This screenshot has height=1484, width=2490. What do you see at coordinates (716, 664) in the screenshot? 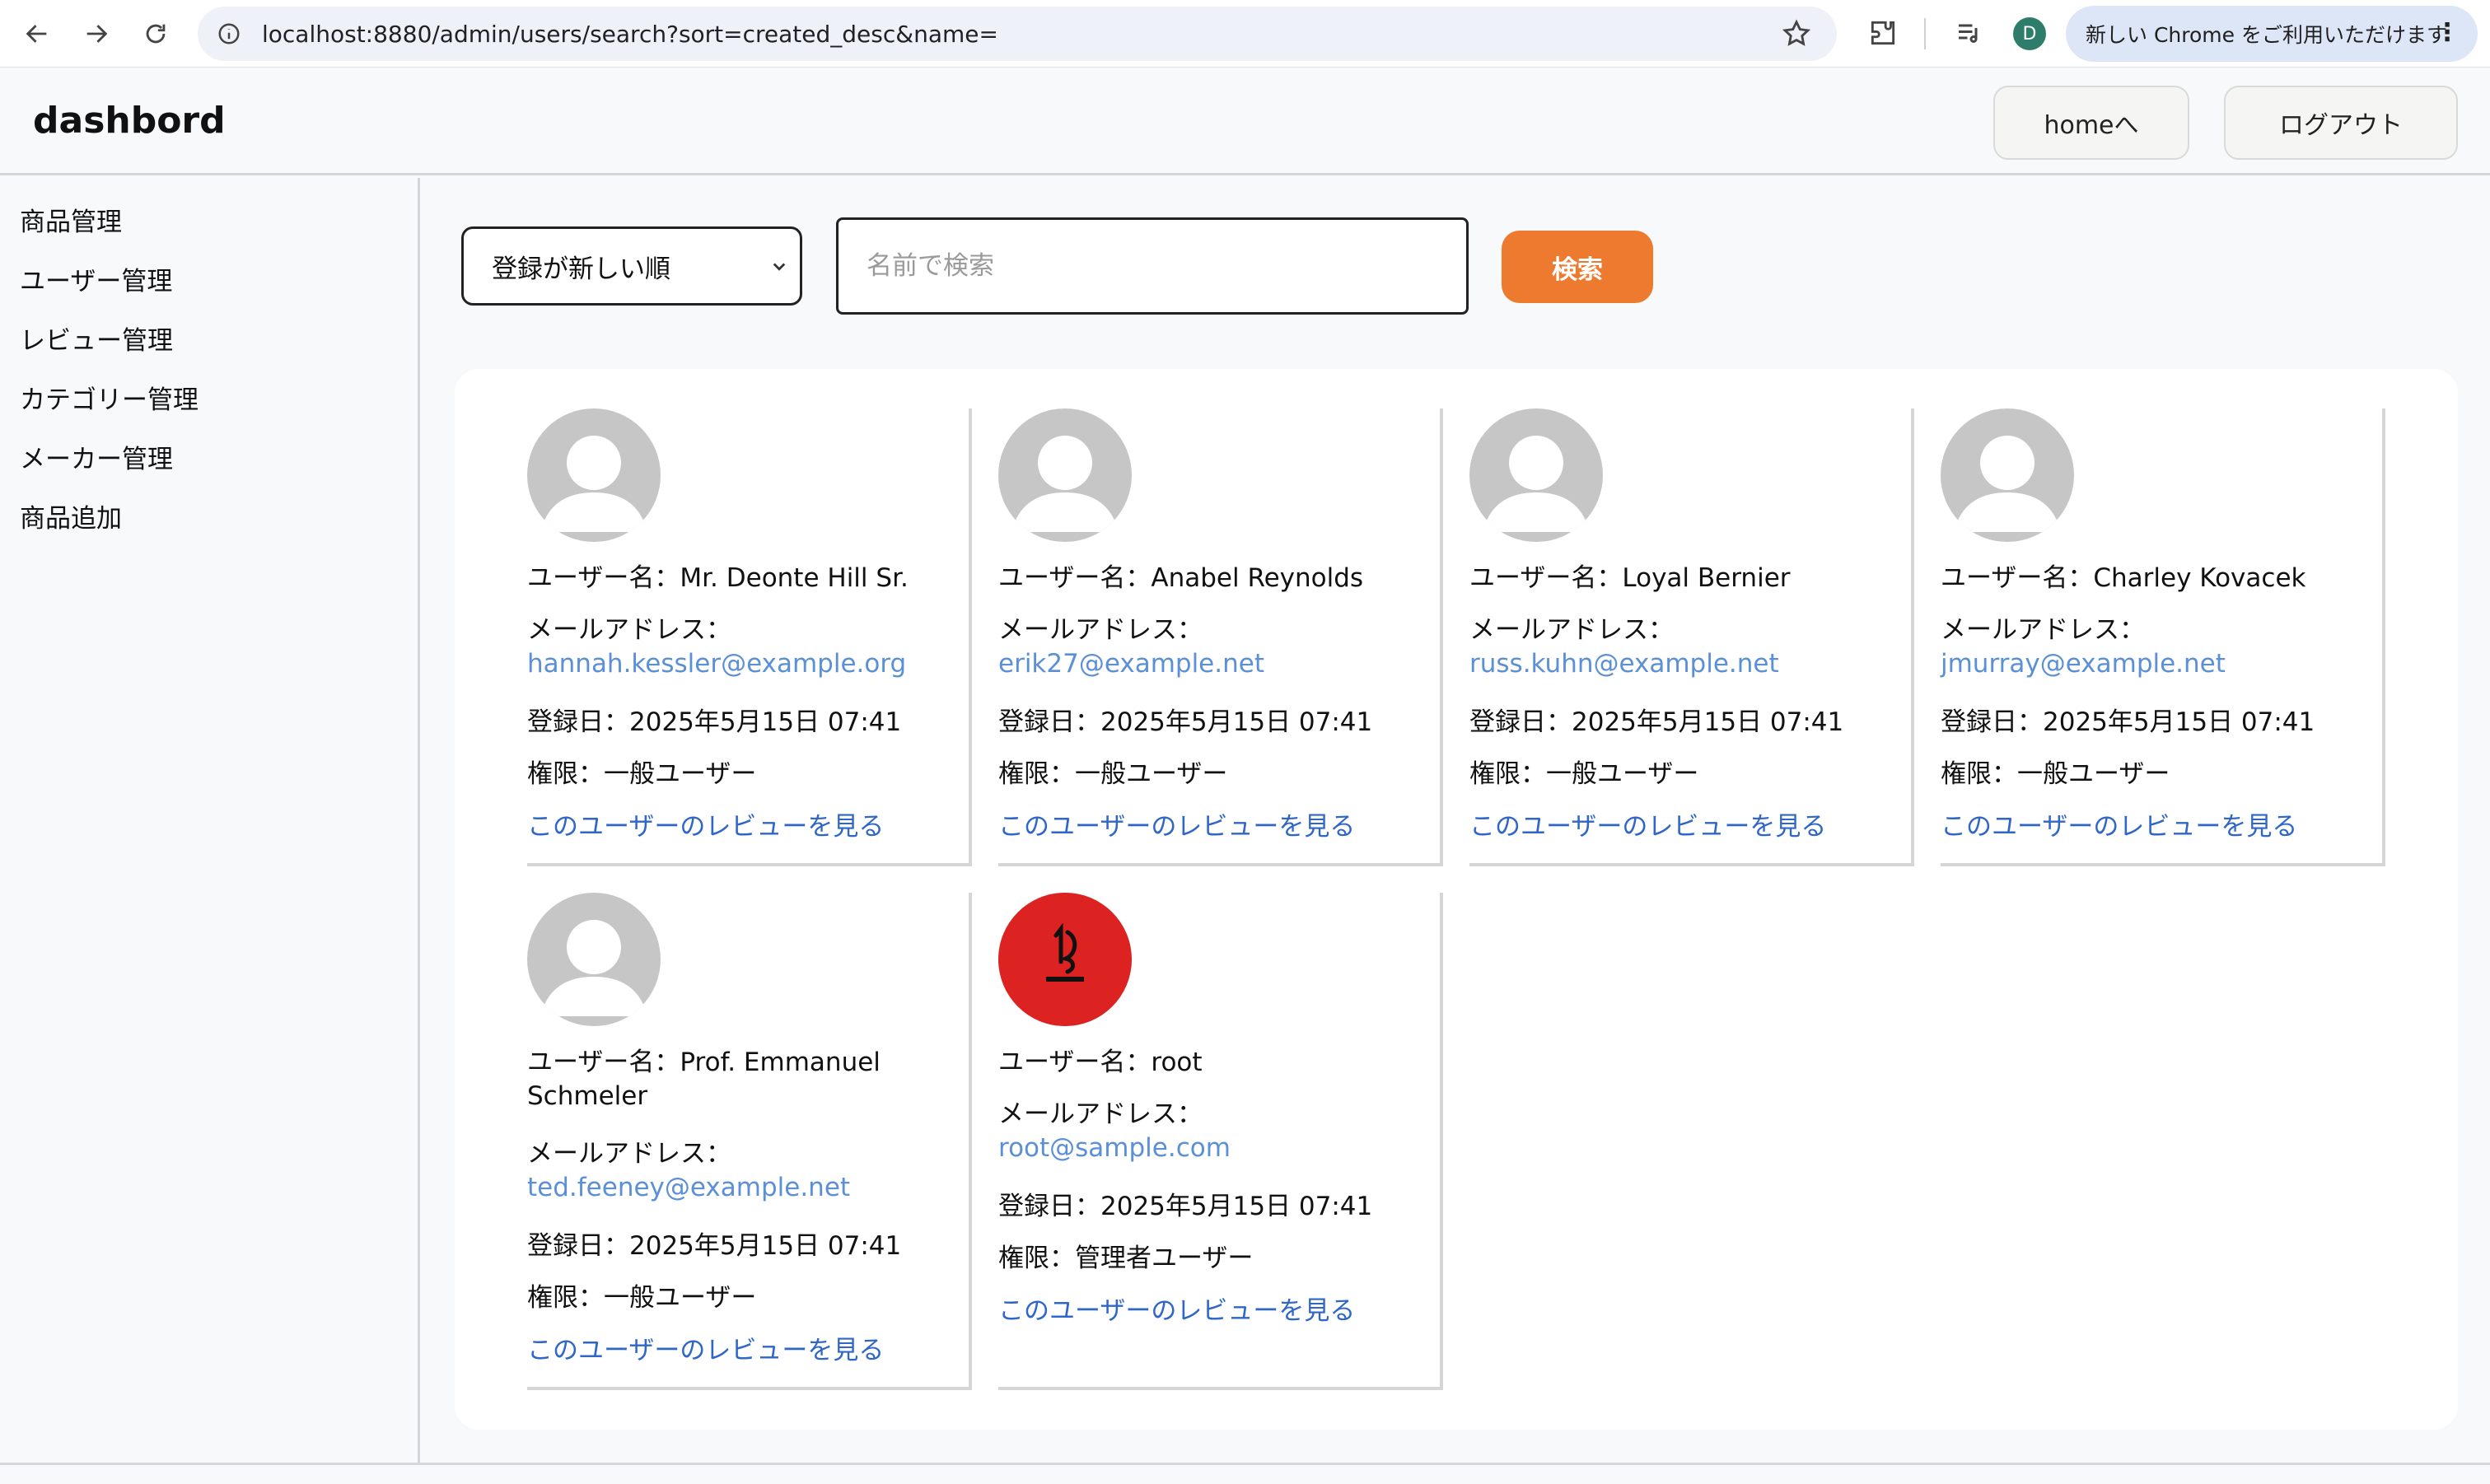
I see `email-link: hannah.kessler@example.org` at bounding box center [716, 664].